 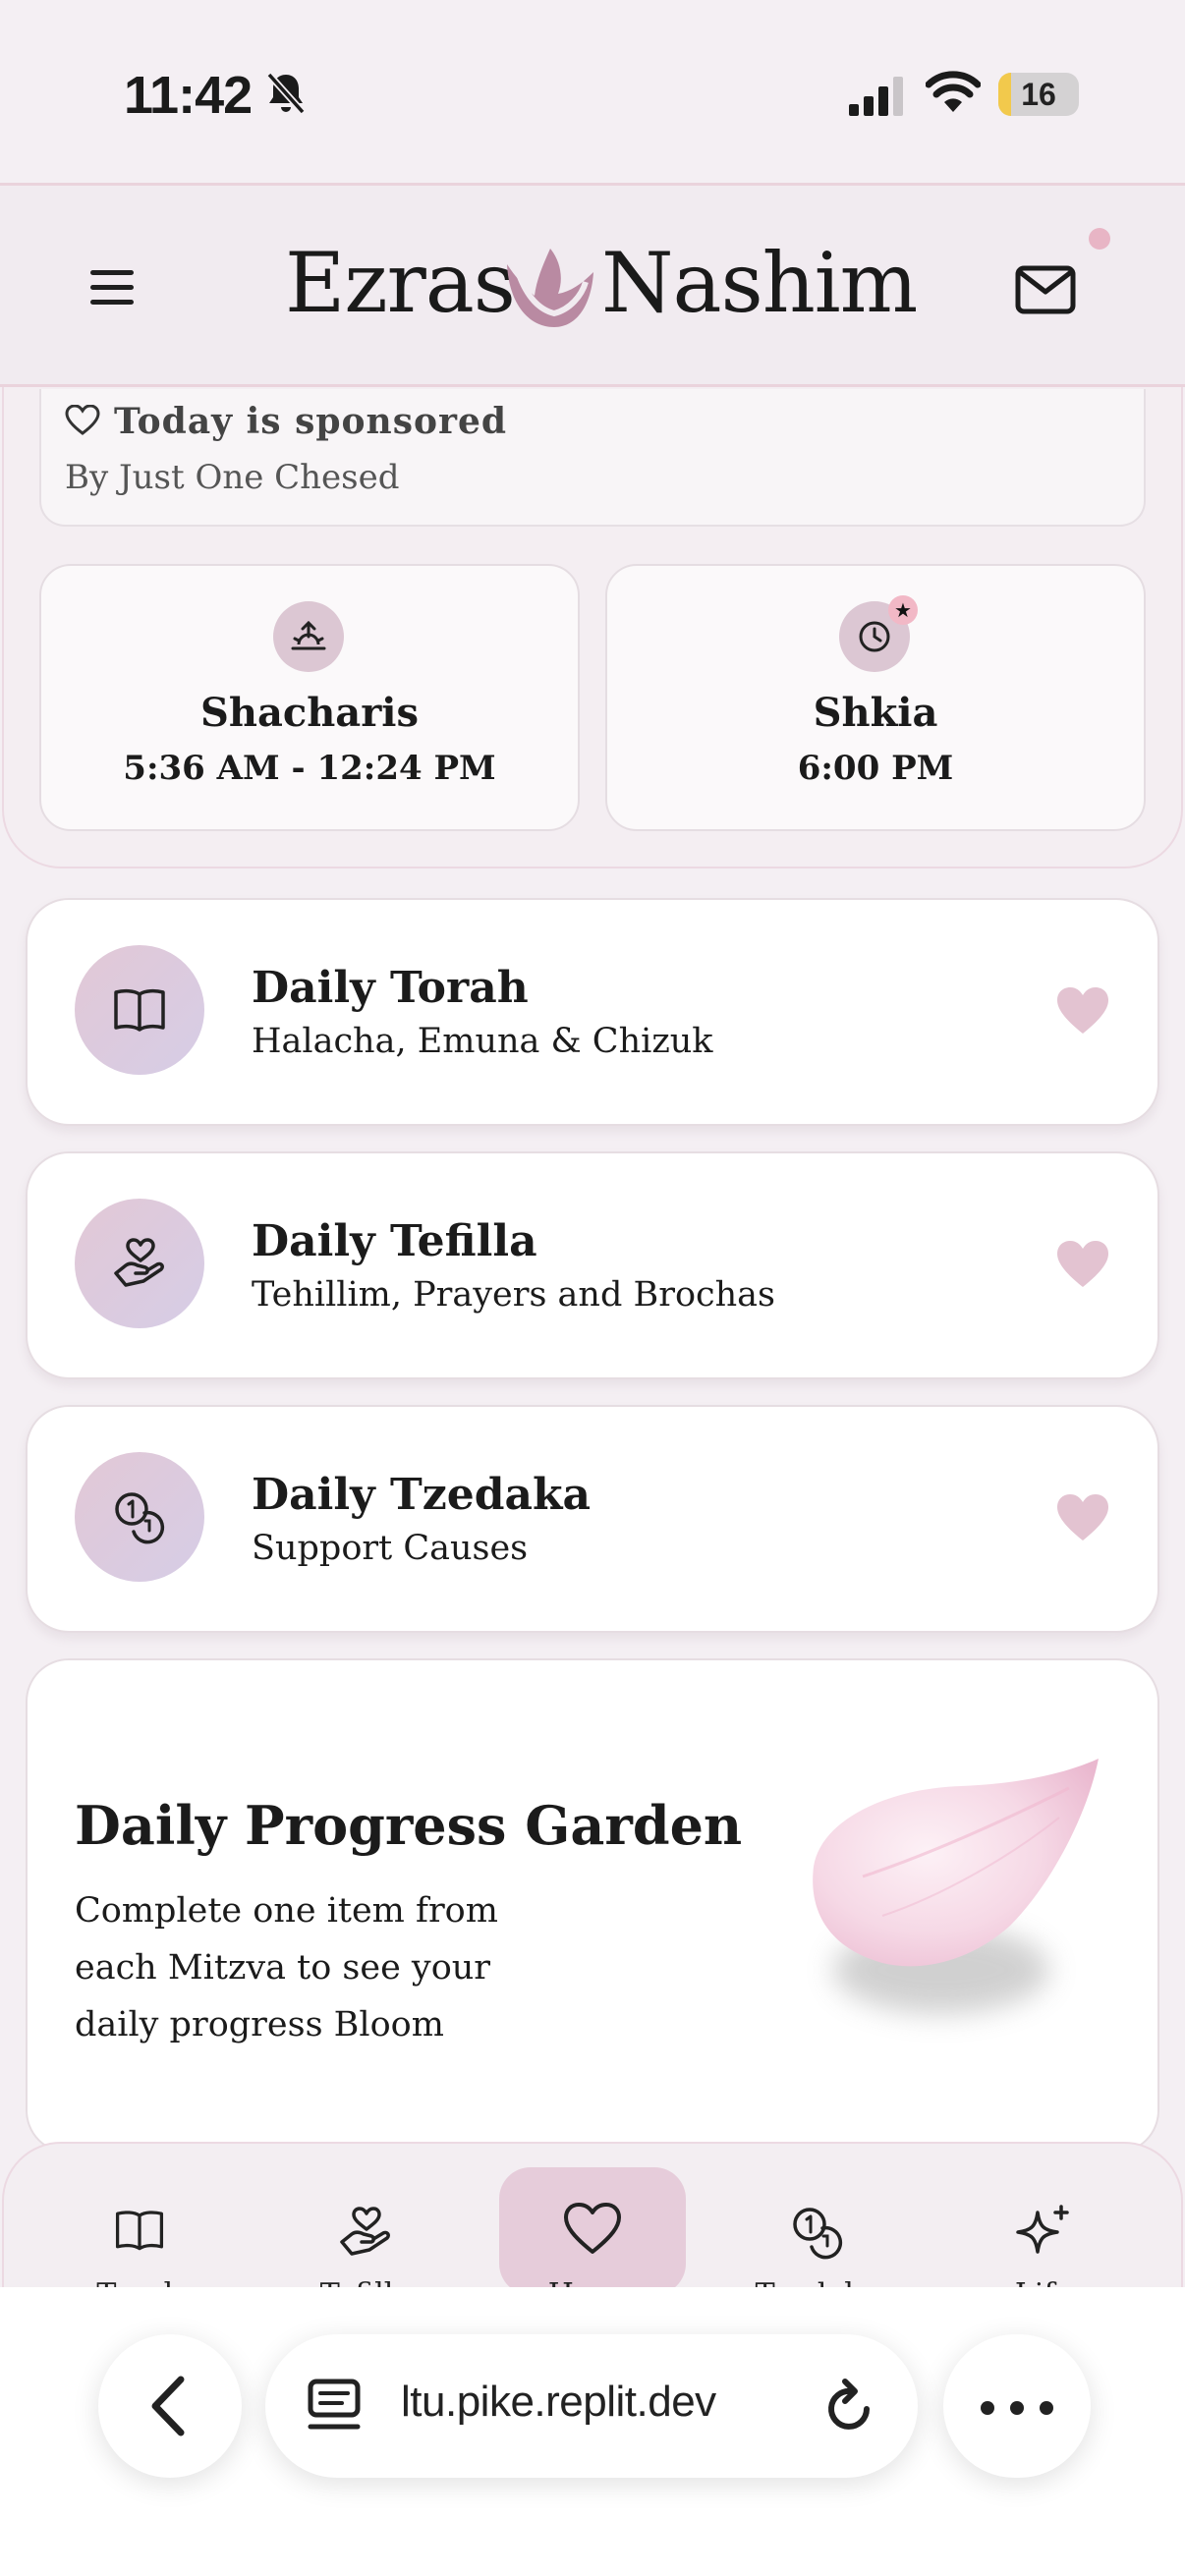 What do you see at coordinates (956, 1886) in the screenshot?
I see `flower-petal-image` at bounding box center [956, 1886].